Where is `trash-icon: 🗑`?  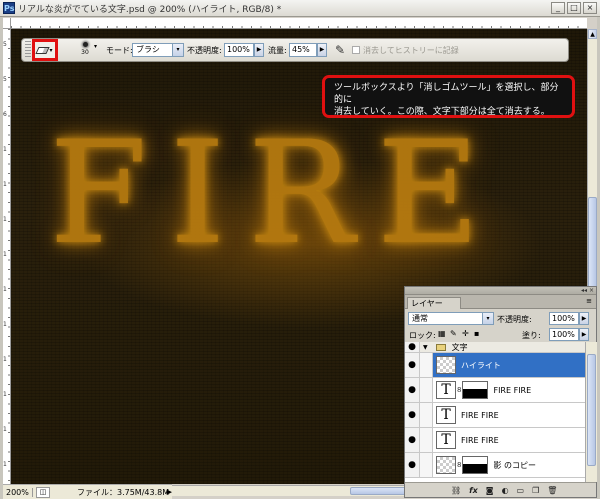
trash-icon: 🗑 is located at coordinates (552, 490).